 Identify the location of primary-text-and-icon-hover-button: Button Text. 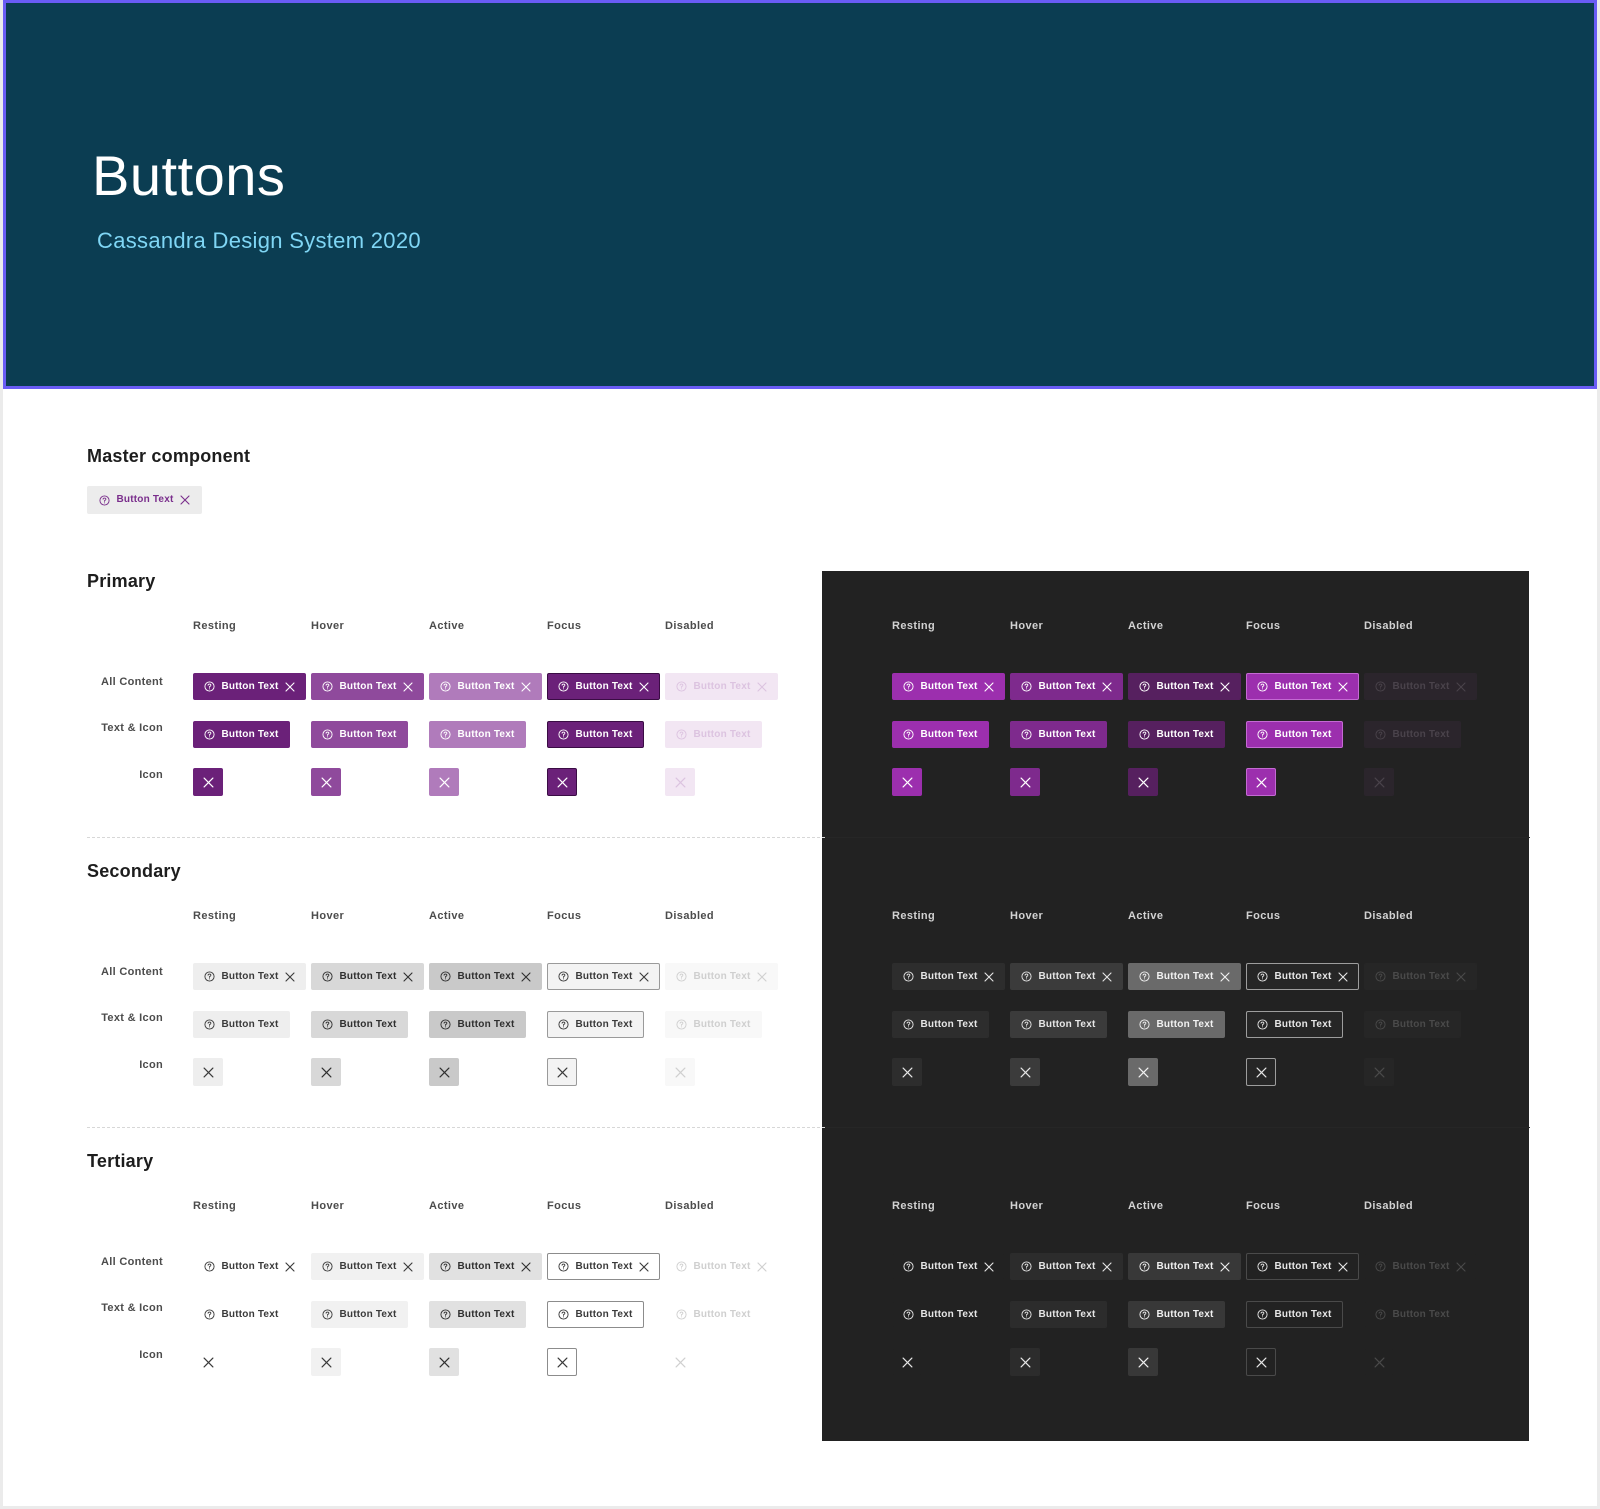
(359, 734).